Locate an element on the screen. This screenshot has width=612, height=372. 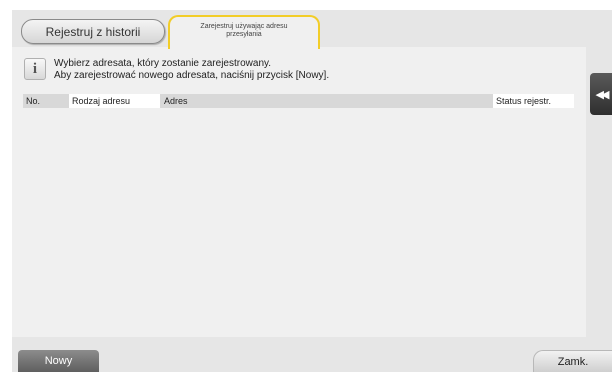
tab-dest-label: Zarejestruj używając adresu przesyłania is located at coordinates (244, 30).